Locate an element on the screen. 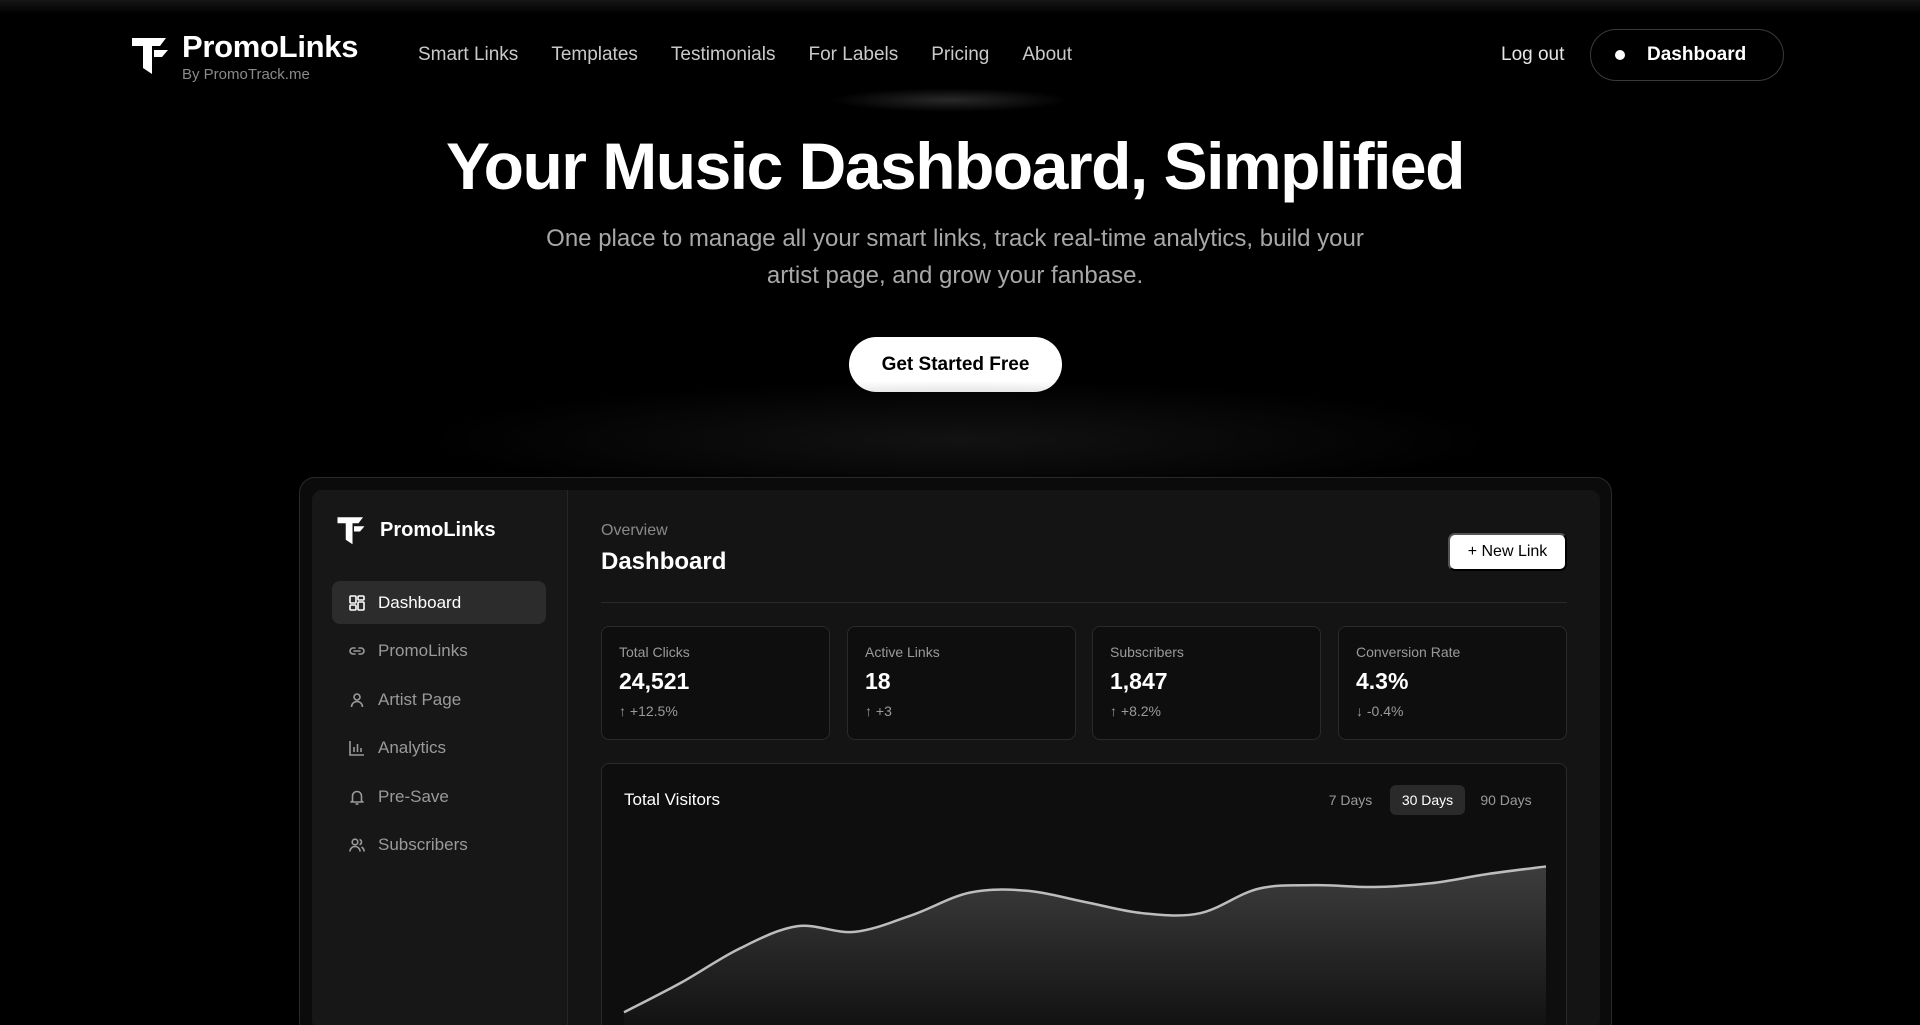 This screenshot has width=1920, height=1025. visitors-area is located at coordinates (1085, 945).